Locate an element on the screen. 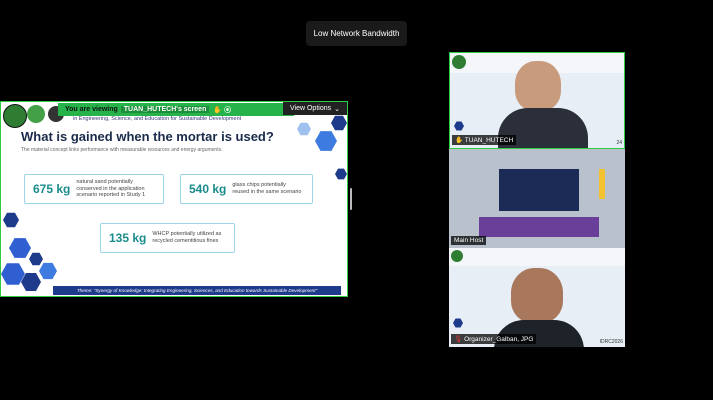 The image size is (713, 400). video-tile-organizer: IDRC2026 🎙 Organizer_Galban, JPG is located at coordinates (537, 297).